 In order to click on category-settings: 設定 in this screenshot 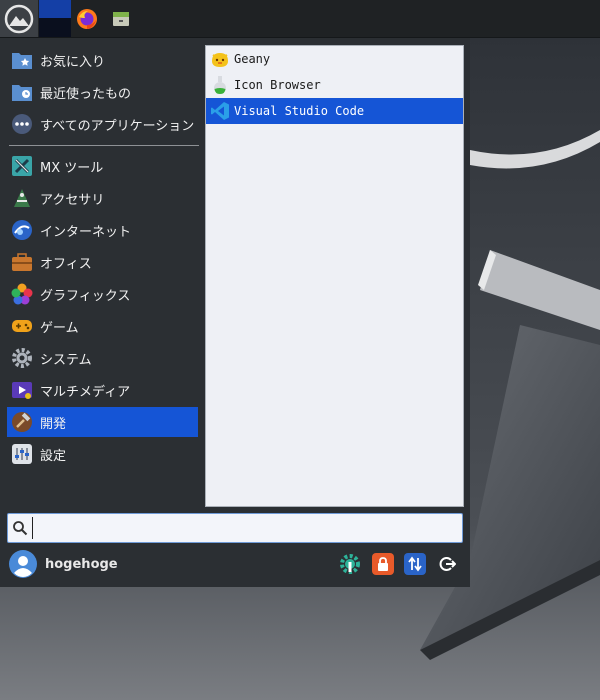, I will do `click(102, 454)`.